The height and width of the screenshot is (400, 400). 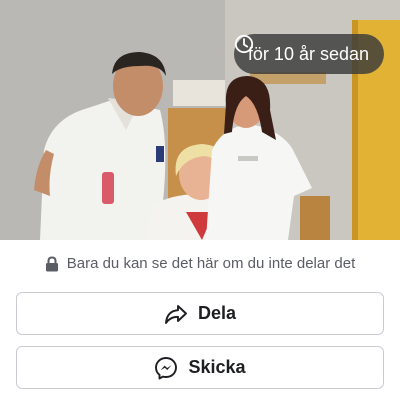 What do you see at coordinates (176, 314) in the screenshot?
I see `share-arrow-icon` at bounding box center [176, 314].